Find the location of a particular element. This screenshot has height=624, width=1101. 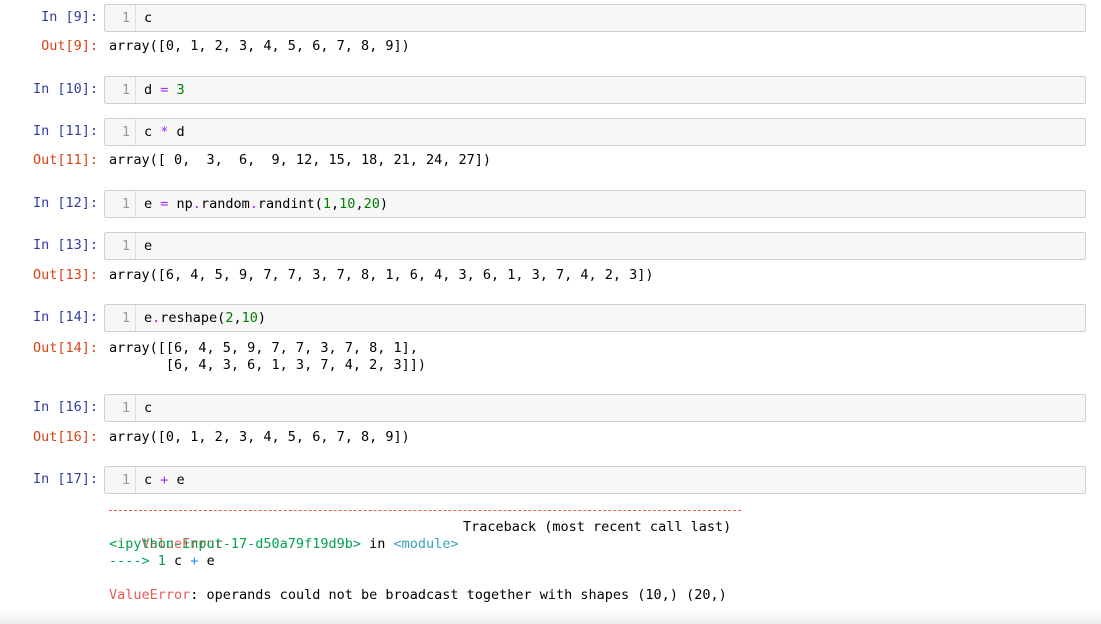

code-text: c + e is located at coordinates (164, 480).